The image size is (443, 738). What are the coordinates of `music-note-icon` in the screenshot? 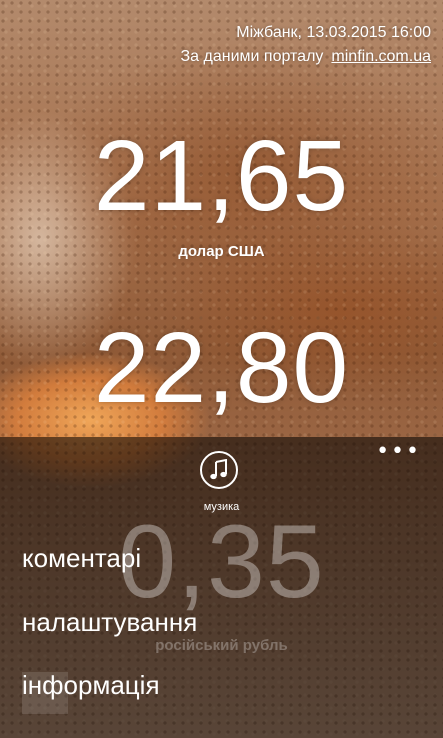 It's located at (218, 469).